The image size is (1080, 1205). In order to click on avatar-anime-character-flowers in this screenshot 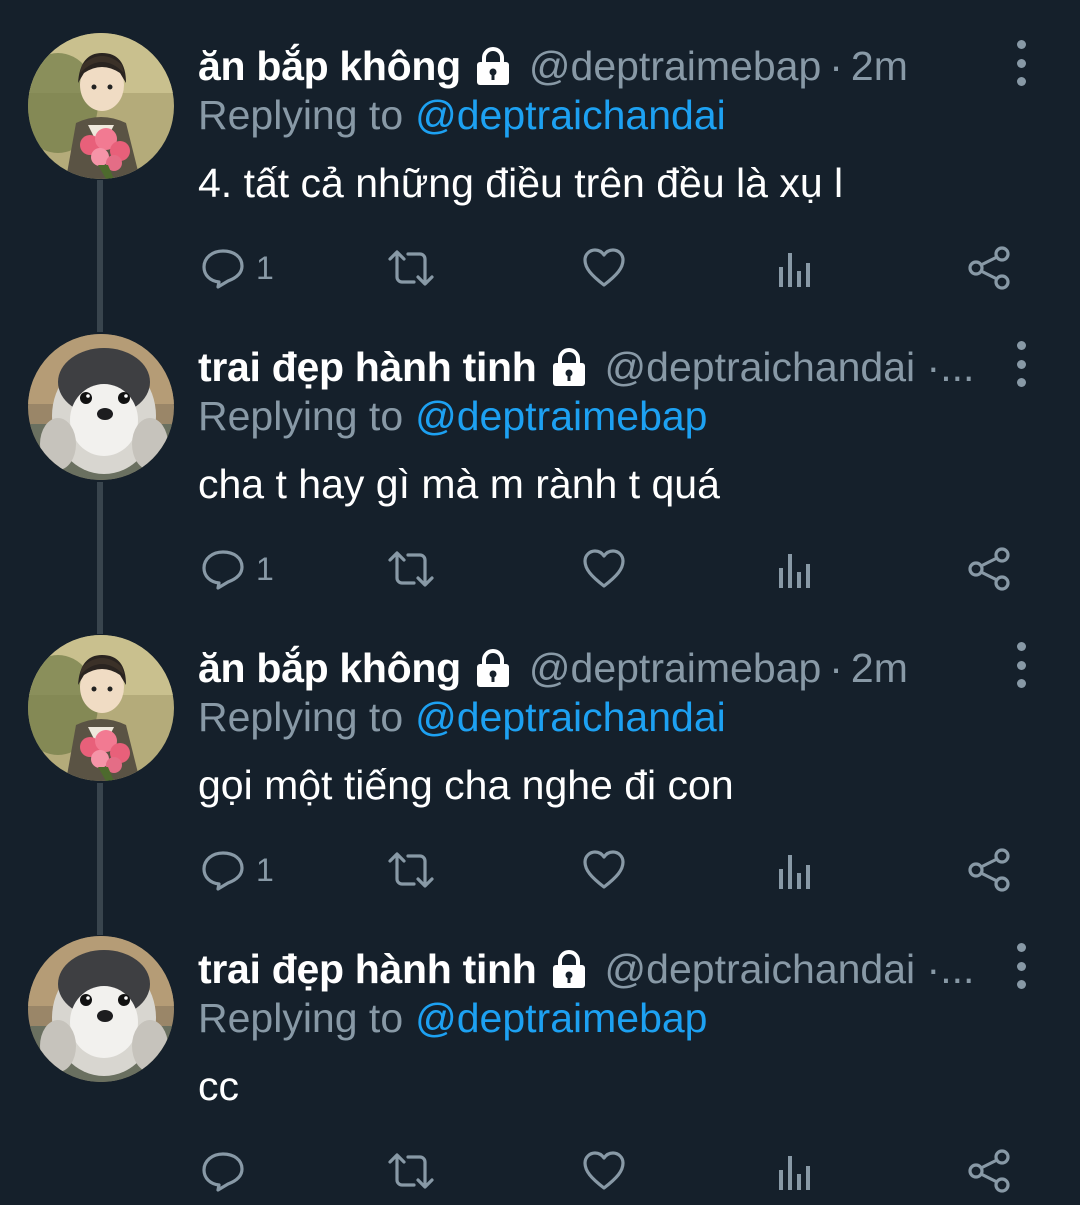, I will do `click(101, 708)`.